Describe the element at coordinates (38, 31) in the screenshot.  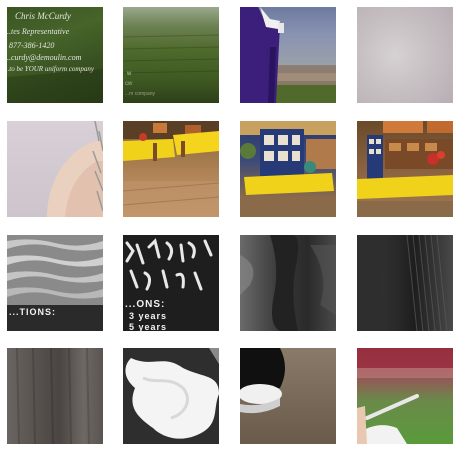
I see `card-title: ...tes Representative` at that location.